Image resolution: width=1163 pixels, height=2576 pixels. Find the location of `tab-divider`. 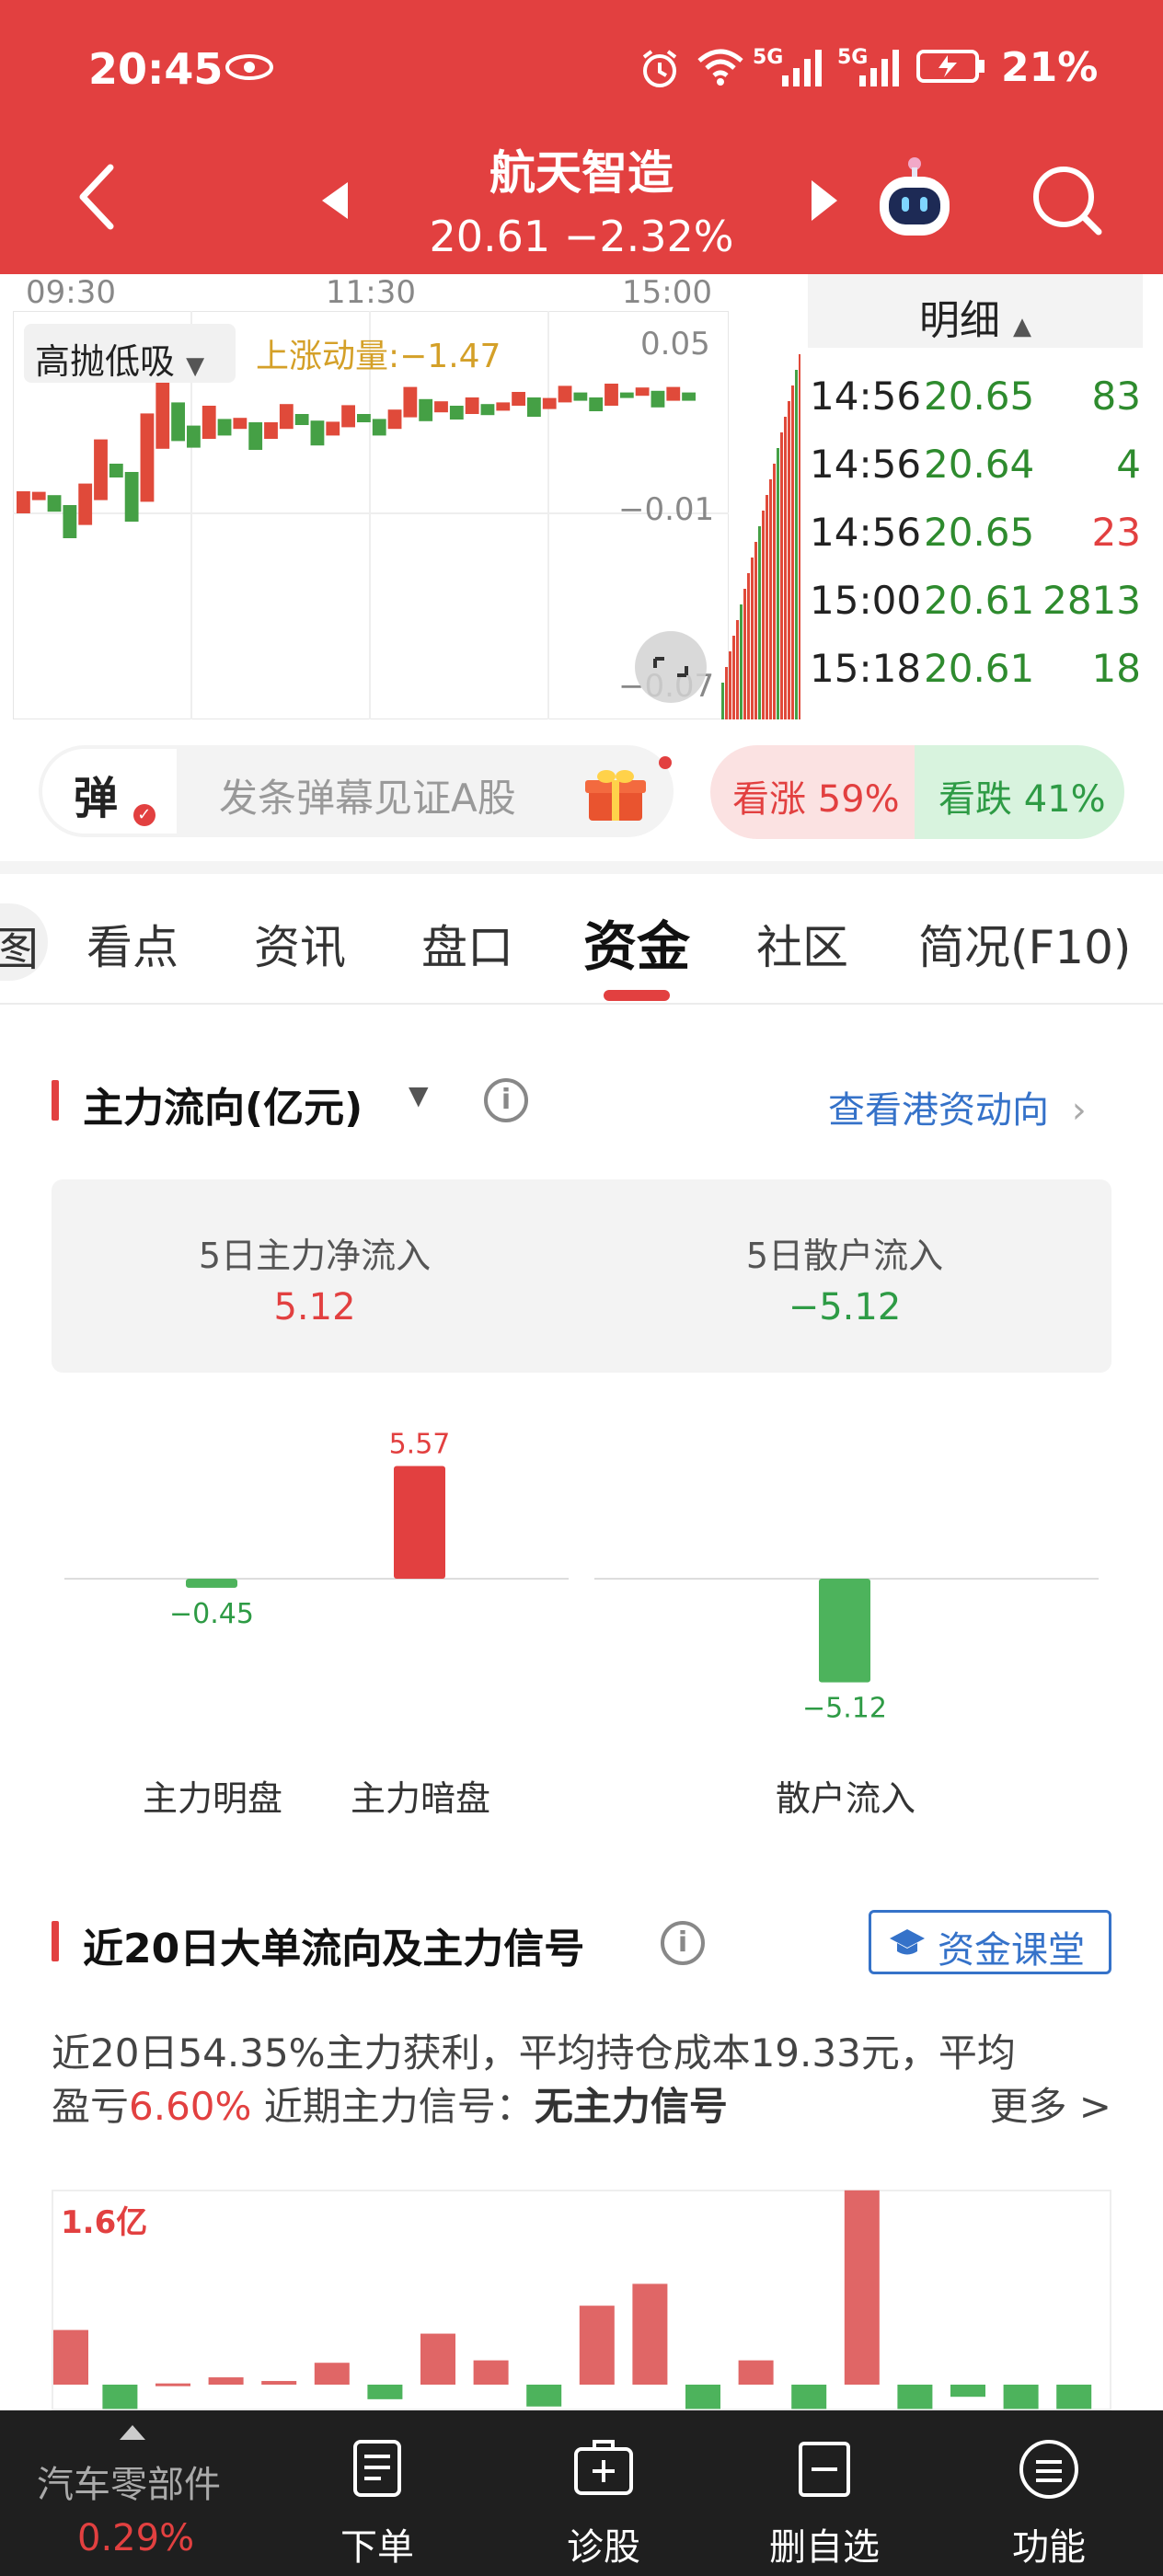

tab-divider is located at coordinates (581, 1004).